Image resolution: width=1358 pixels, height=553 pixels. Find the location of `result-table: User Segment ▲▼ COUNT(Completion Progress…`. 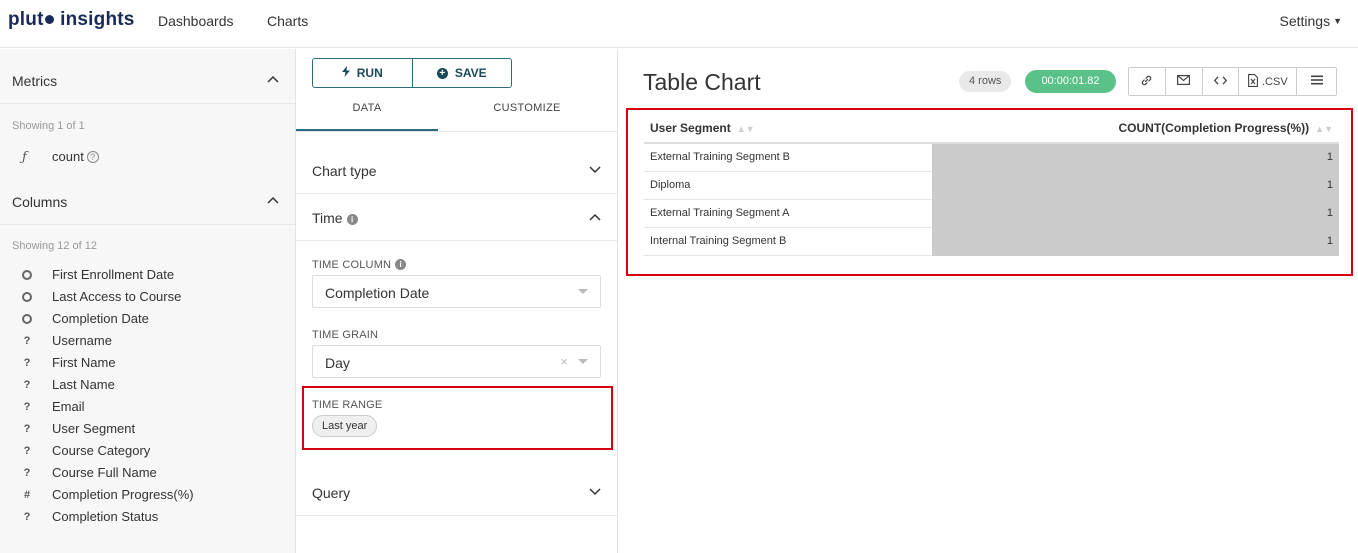

result-table: User Segment ▲▼ COUNT(Completion Progress… is located at coordinates (991, 185).